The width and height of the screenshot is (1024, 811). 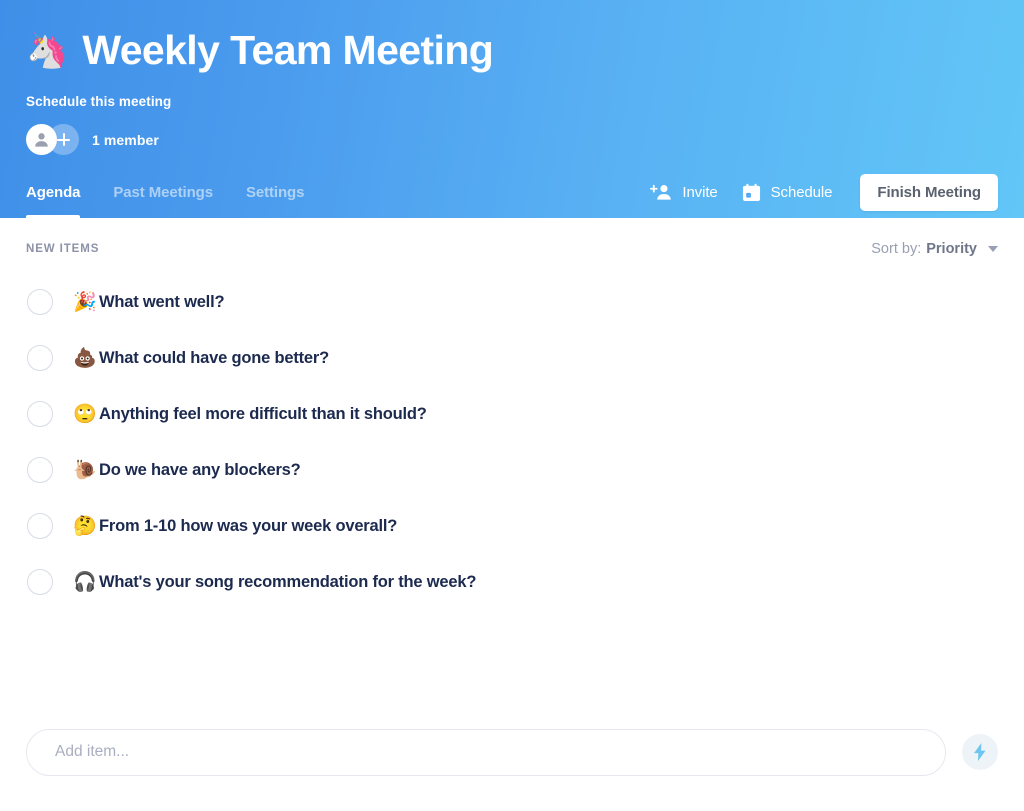 I want to click on list-item: 🤔 From 1-10 how was your week overall?, so click(x=512, y=526).